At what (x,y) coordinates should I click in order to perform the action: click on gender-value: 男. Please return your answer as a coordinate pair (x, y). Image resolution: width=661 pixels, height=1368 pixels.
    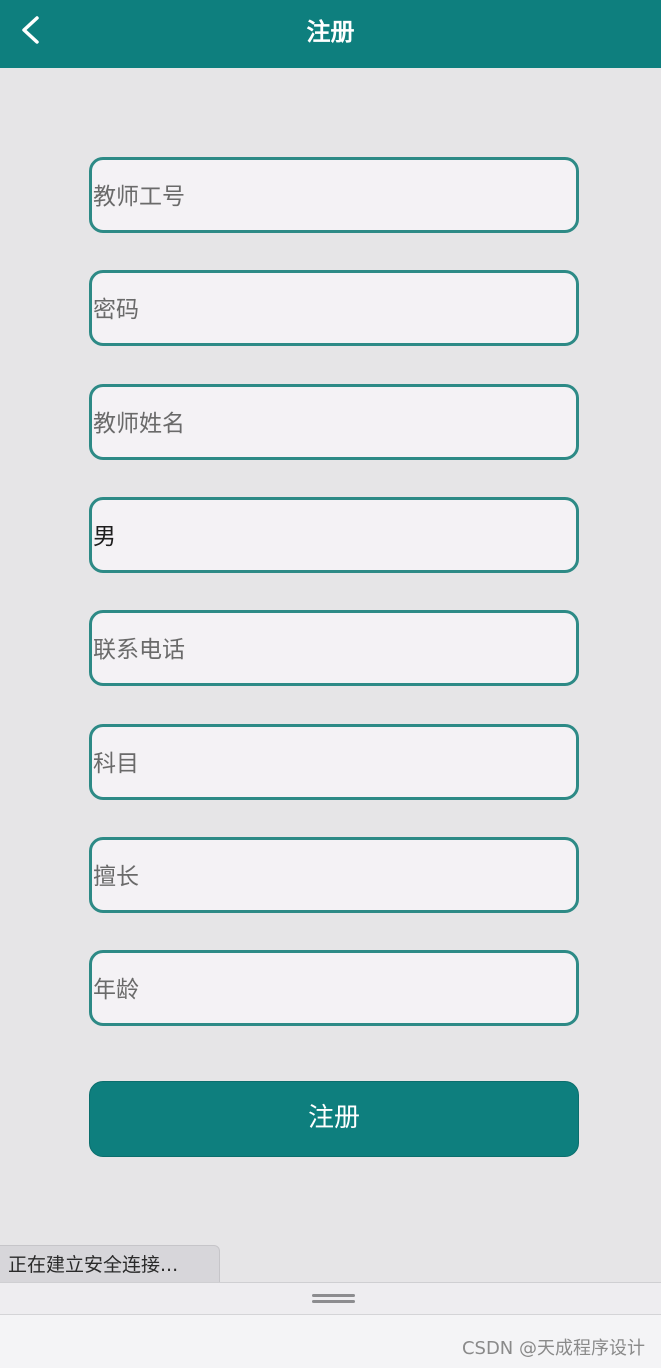
    Looking at the image, I should click on (104, 537).